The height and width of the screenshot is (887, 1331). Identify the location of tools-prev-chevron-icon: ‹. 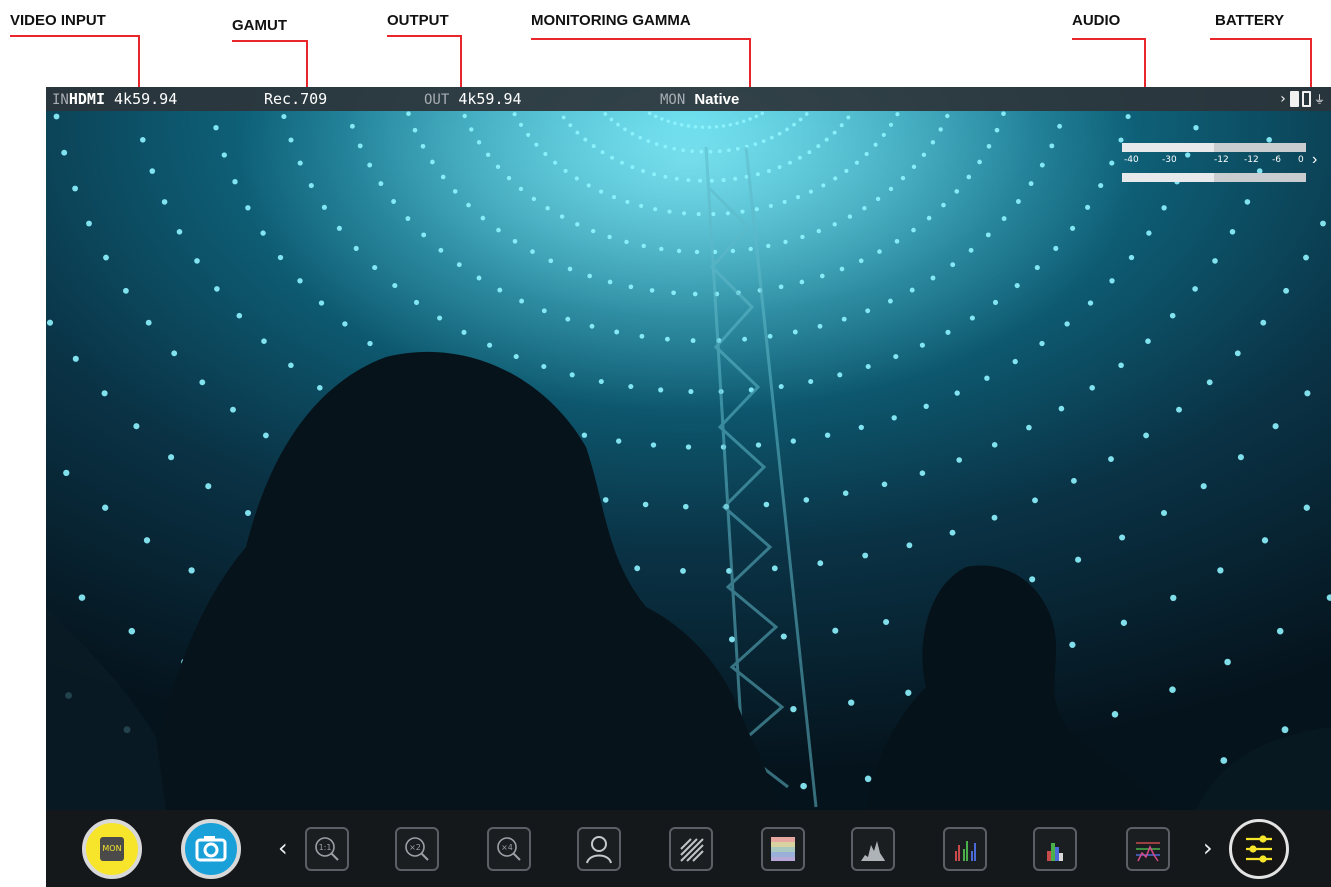
(283, 848).